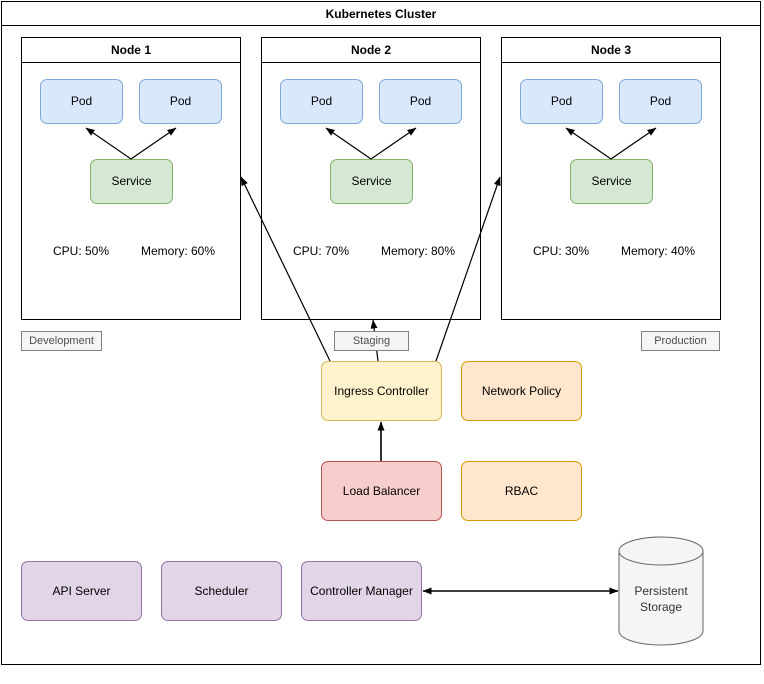 Image resolution: width=764 pixels, height=684 pixels. I want to click on persistent-storage-line-2: Storage, so click(661, 606).